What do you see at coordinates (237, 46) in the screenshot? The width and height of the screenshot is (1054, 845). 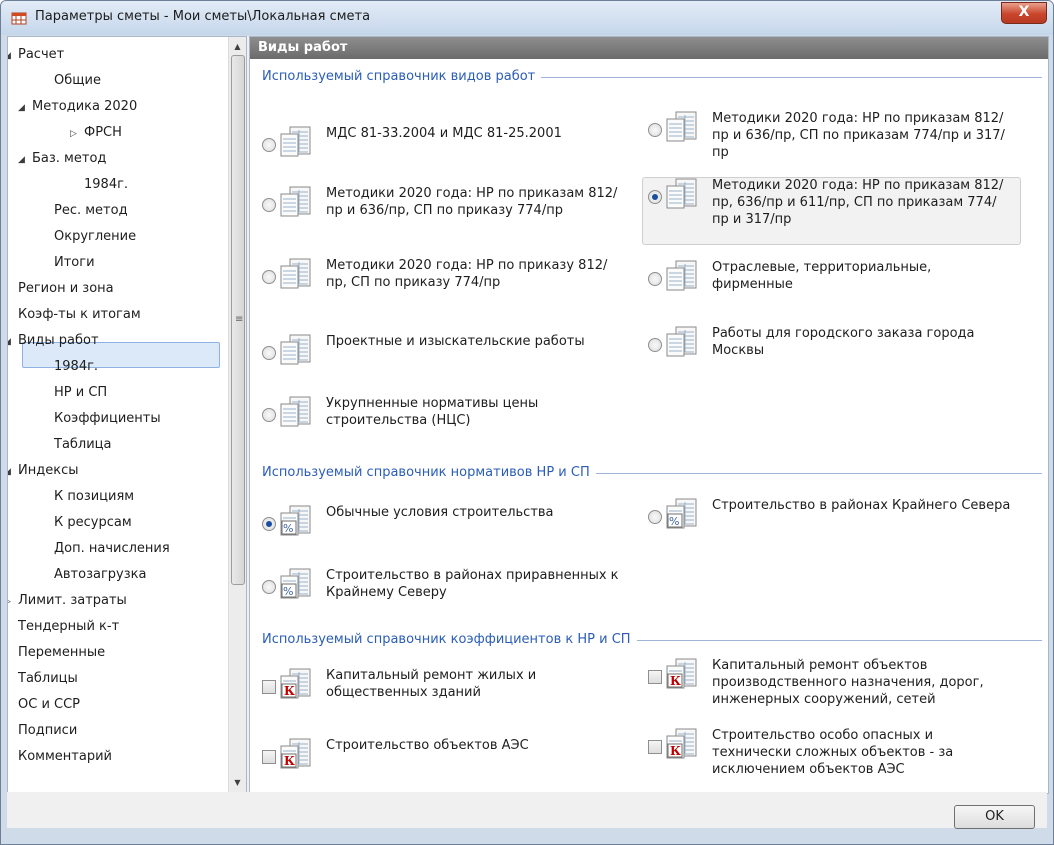 I see `scroll-up-icon: ▲` at bounding box center [237, 46].